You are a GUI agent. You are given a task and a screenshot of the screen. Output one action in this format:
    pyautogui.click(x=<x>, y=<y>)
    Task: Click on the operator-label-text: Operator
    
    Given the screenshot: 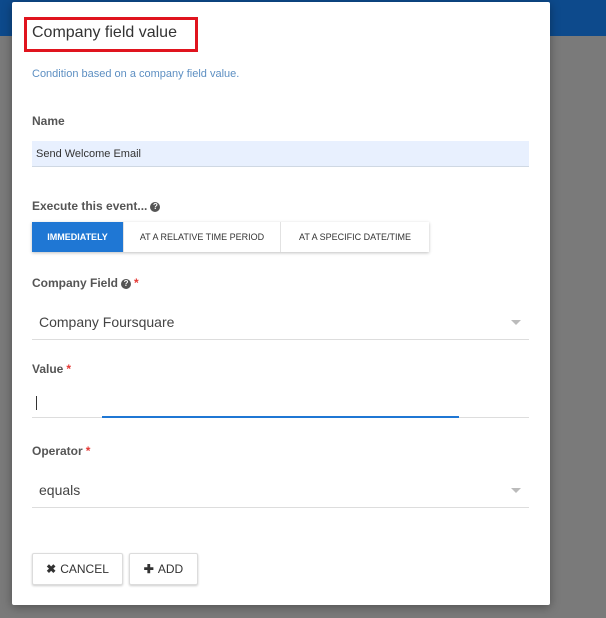 What is the action you would take?
    pyautogui.click(x=57, y=451)
    